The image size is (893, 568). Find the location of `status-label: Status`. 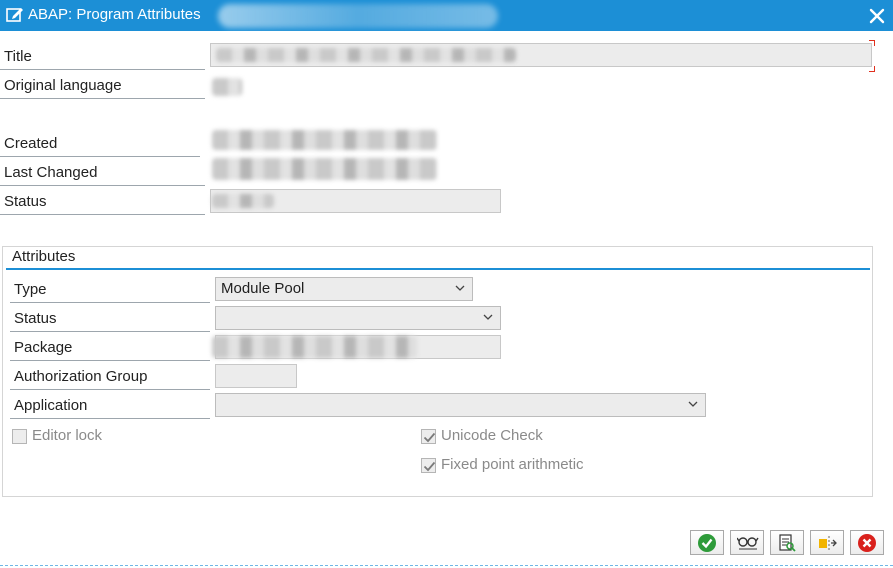

status-label: Status is located at coordinates (102, 202).